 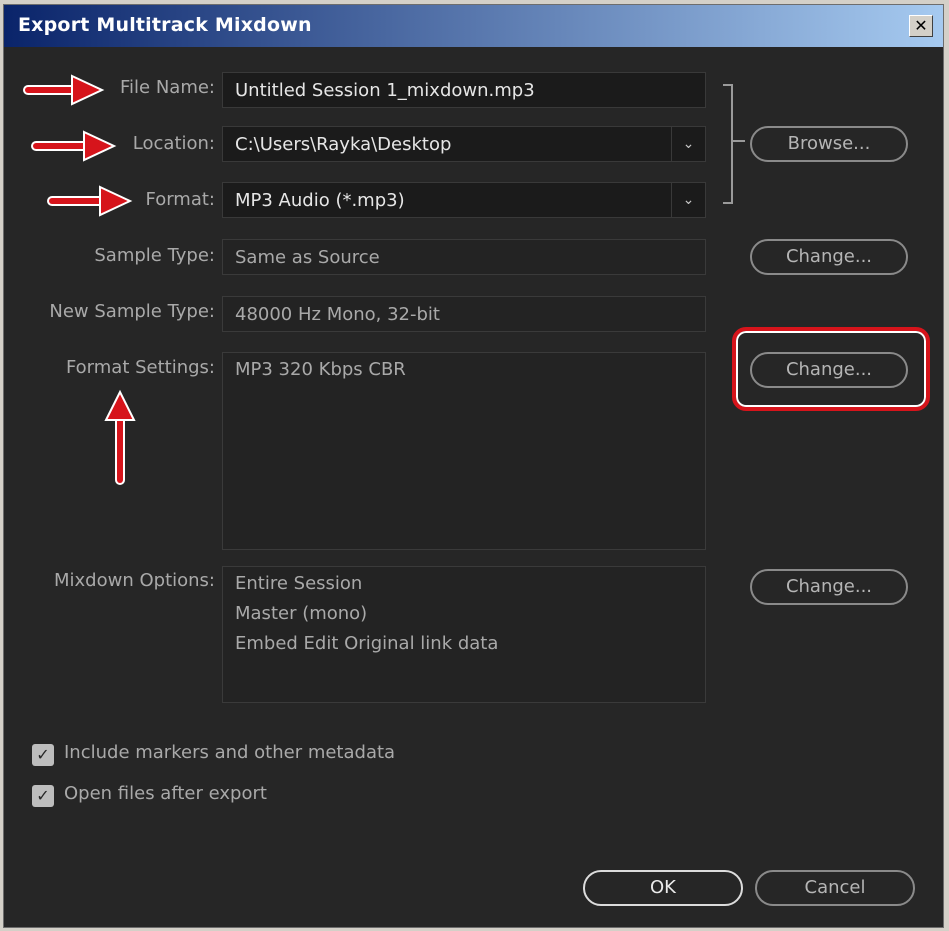 What do you see at coordinates (663, 888) in the screenshot?
I see `ok-button: OK` at bounding box center [663, 888].